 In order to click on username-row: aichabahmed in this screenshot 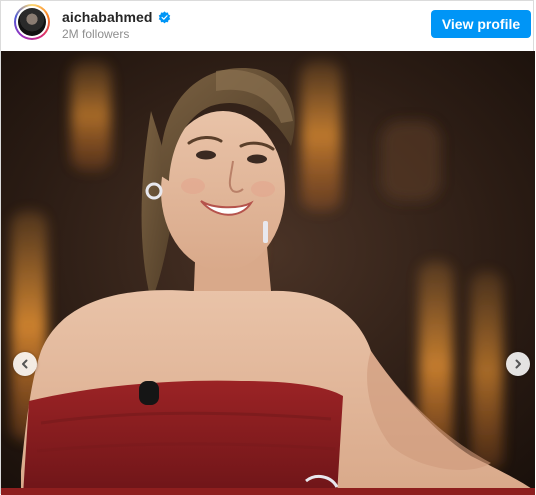, I will do `click(116, 17)`.